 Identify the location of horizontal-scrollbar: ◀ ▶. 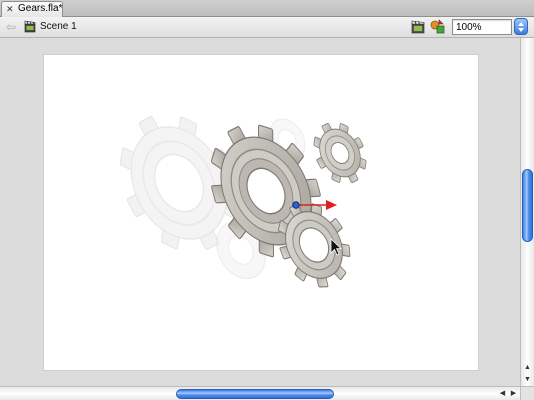
(267, 393).